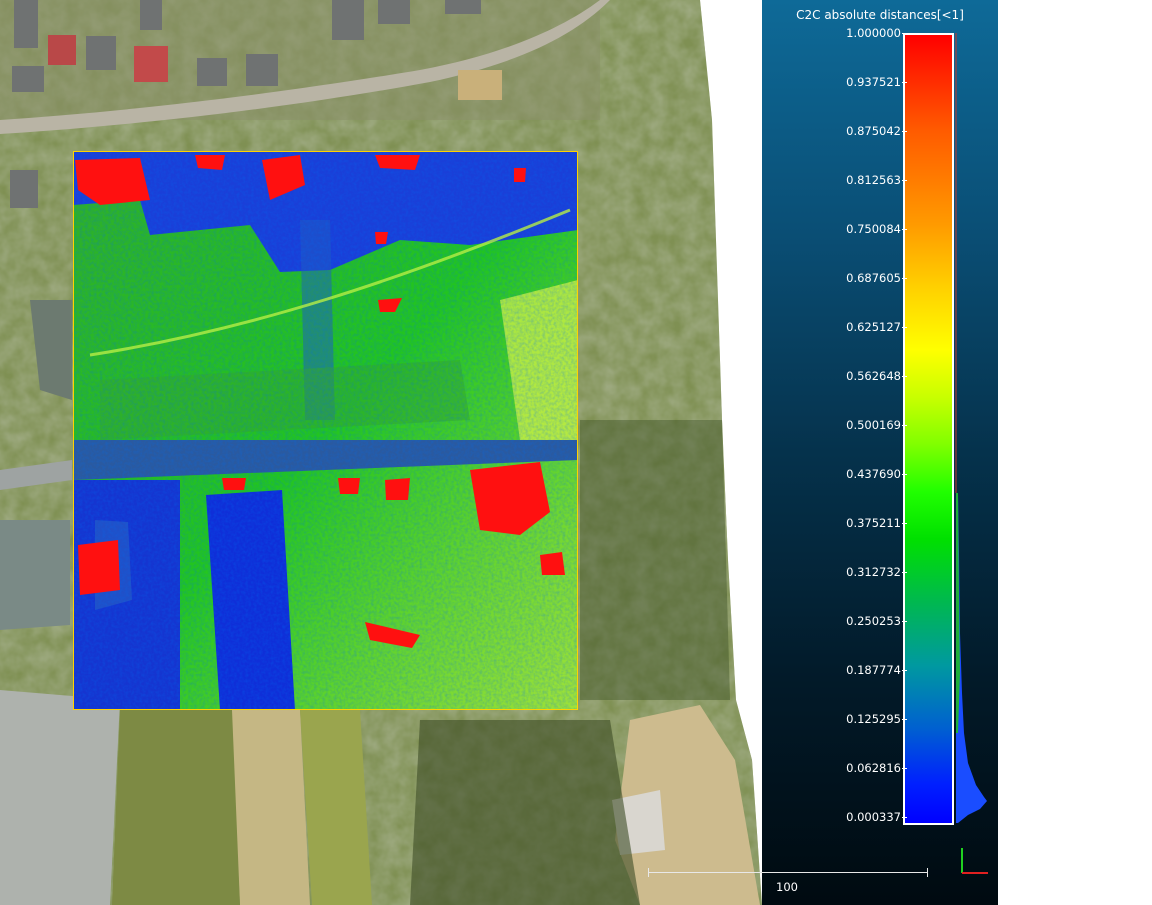 Image resolution: width=1152 pixels, height=905 pixels. What do you see at coordinates (876, 523) in the screenshot?
I see `color-scale-tick: 0.375211` at bounding box center [876, 523].